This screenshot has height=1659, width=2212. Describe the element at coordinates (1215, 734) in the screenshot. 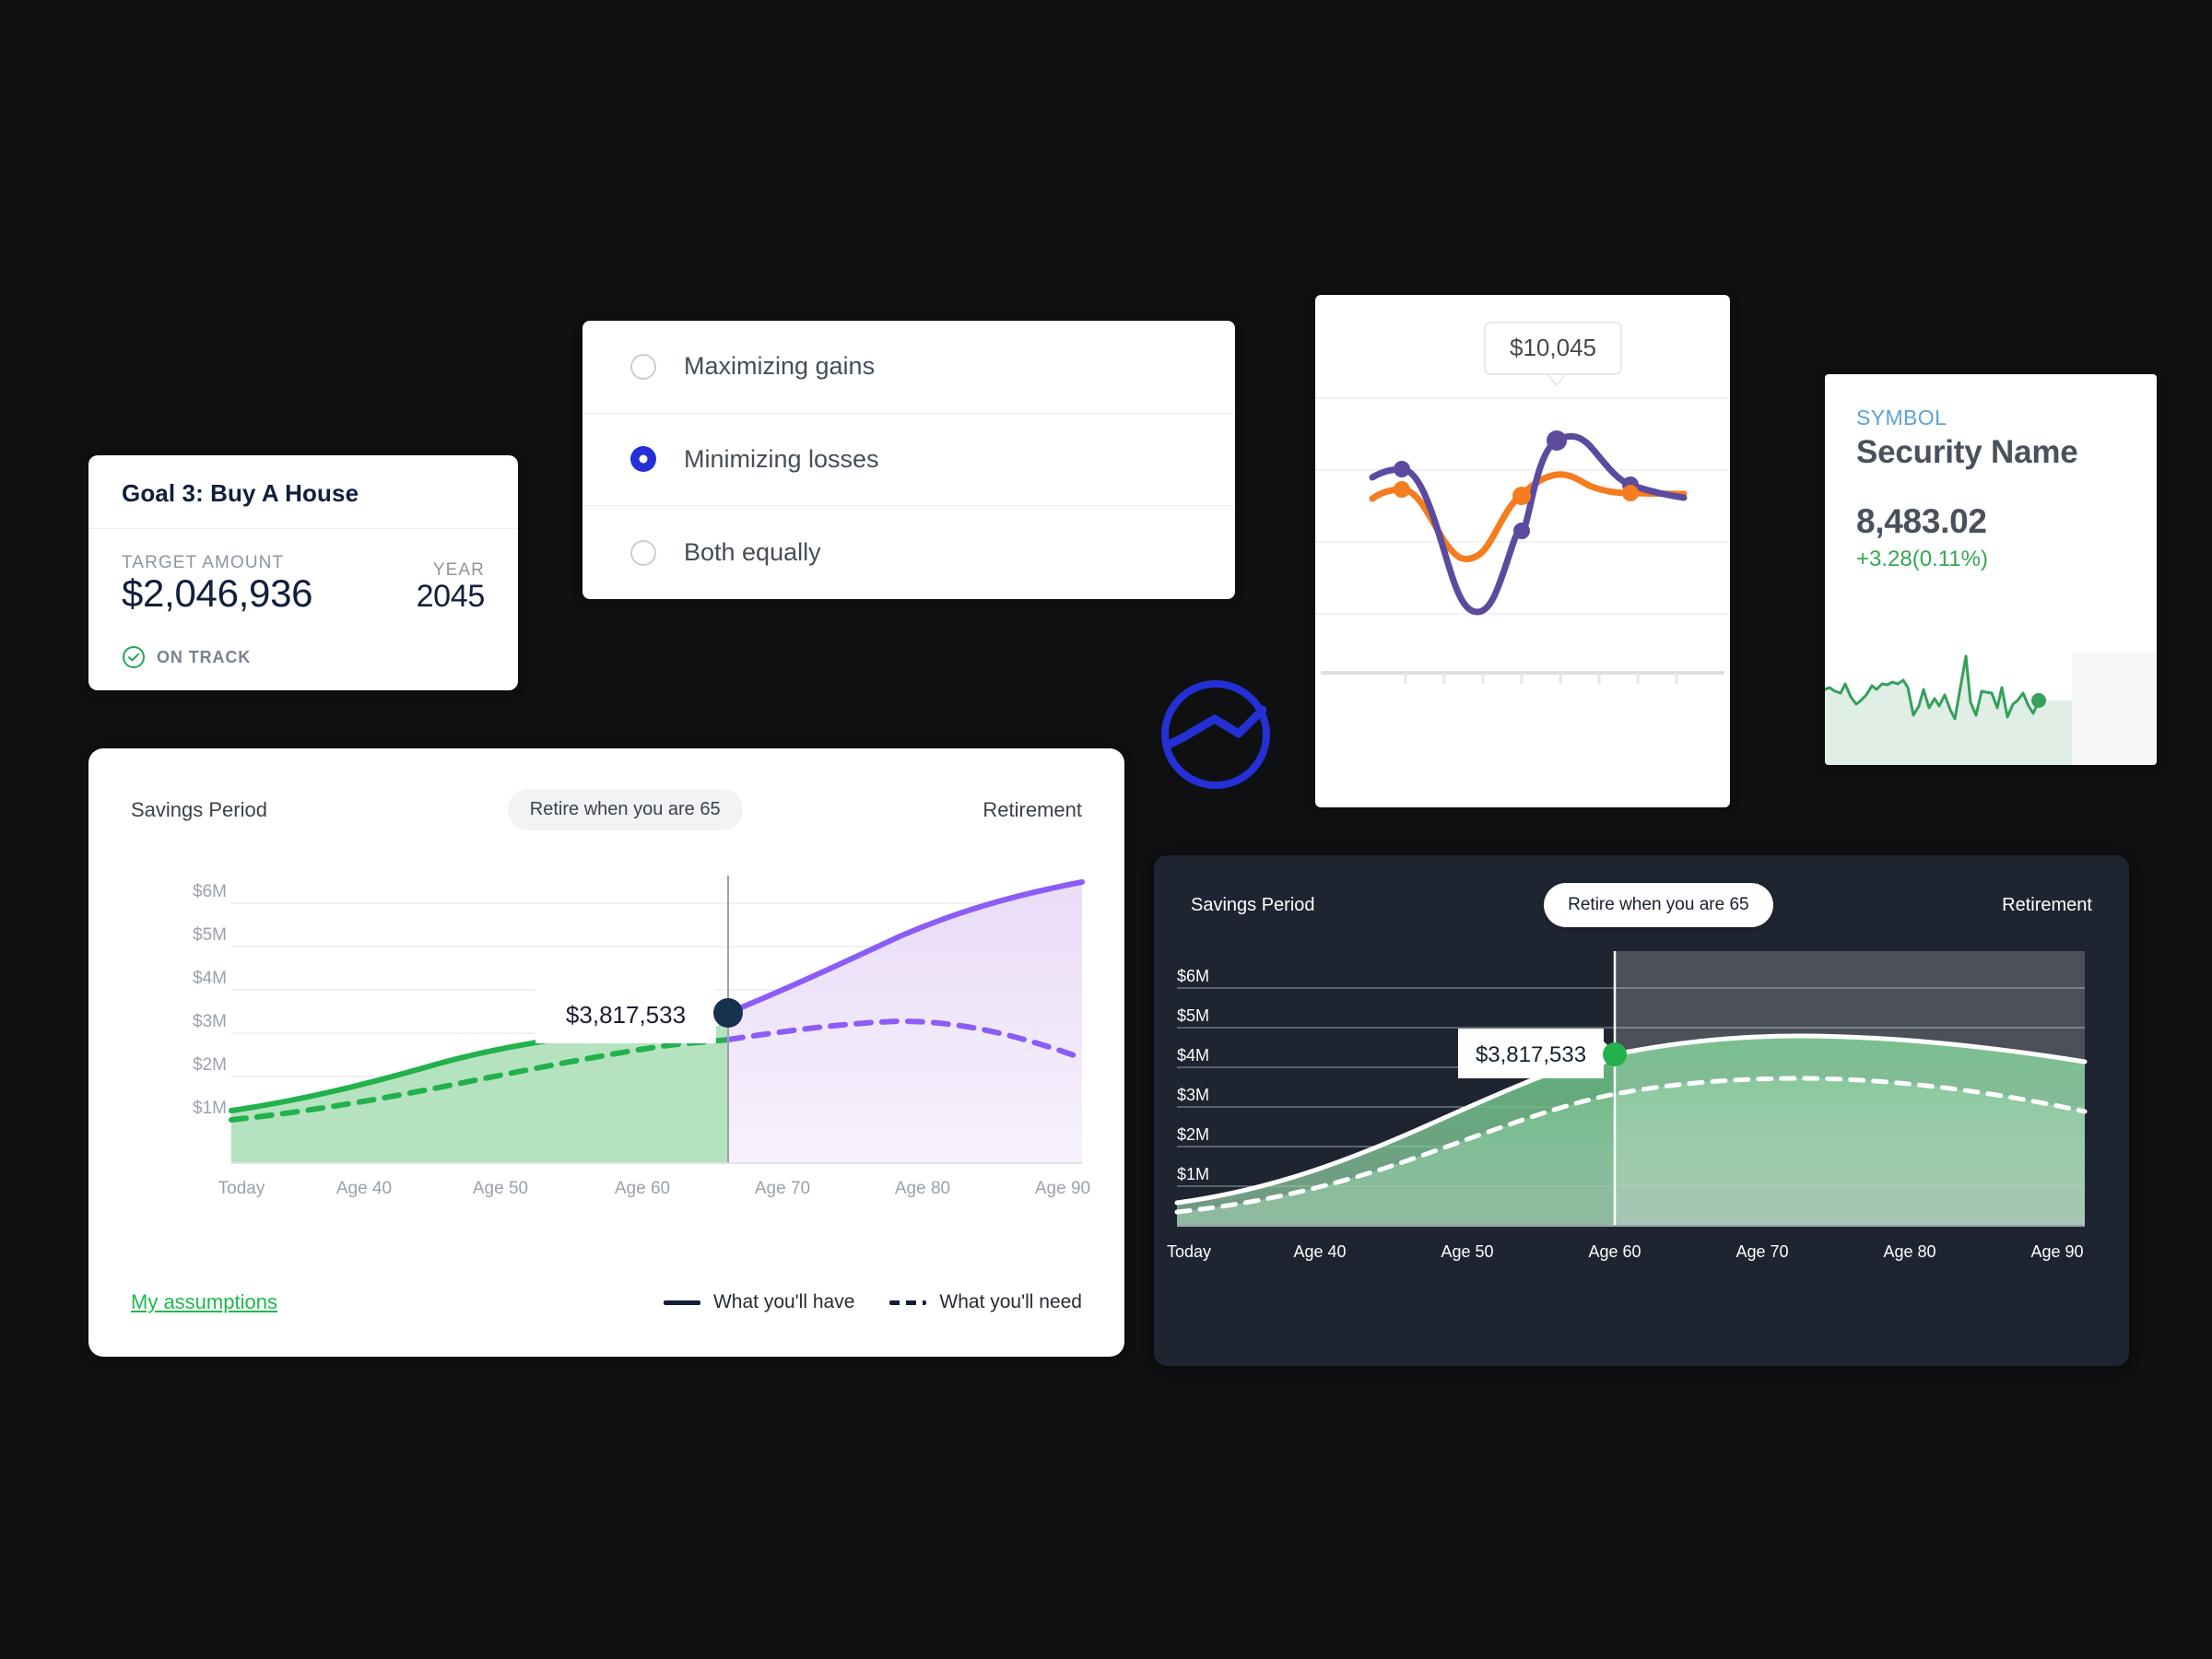

I see `chart-mark-logo-icon` at that location.